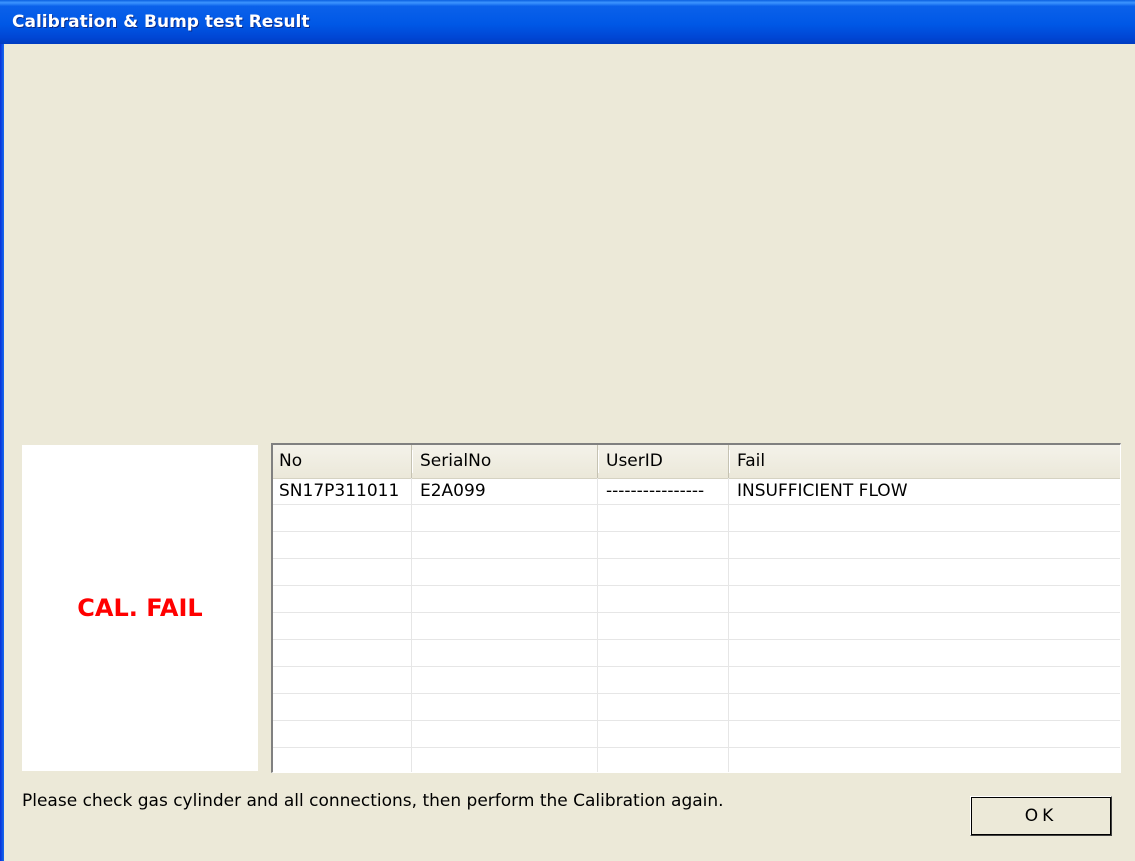  I want to click on cell-fail: INSUFFICIENT FLOW, so click(822, 491).